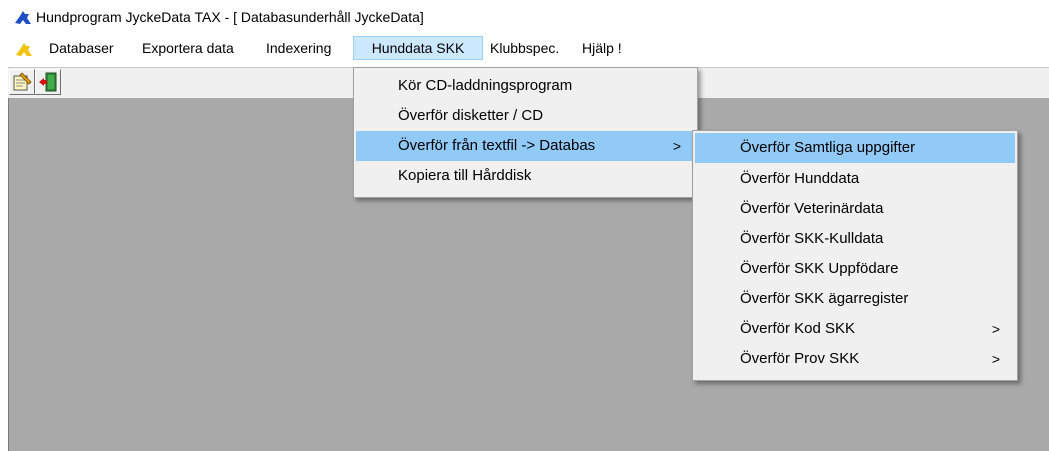  What do you see at coordinates (800, 178) in the screenshot?
I see `submenu-item-label: Överför Hunddata` at bounding box center [800, 178].